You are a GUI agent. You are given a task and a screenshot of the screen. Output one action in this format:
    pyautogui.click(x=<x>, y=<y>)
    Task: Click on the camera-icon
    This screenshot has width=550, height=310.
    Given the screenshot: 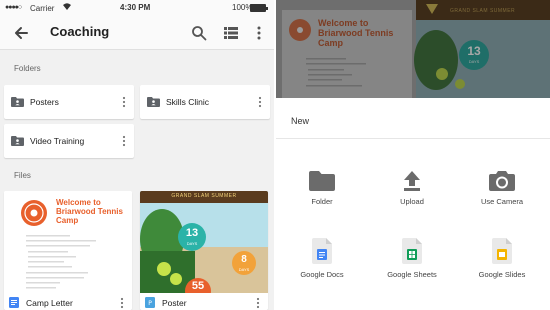 What is the action you would take?
    pyautogui.click(x=502, y=181)
    